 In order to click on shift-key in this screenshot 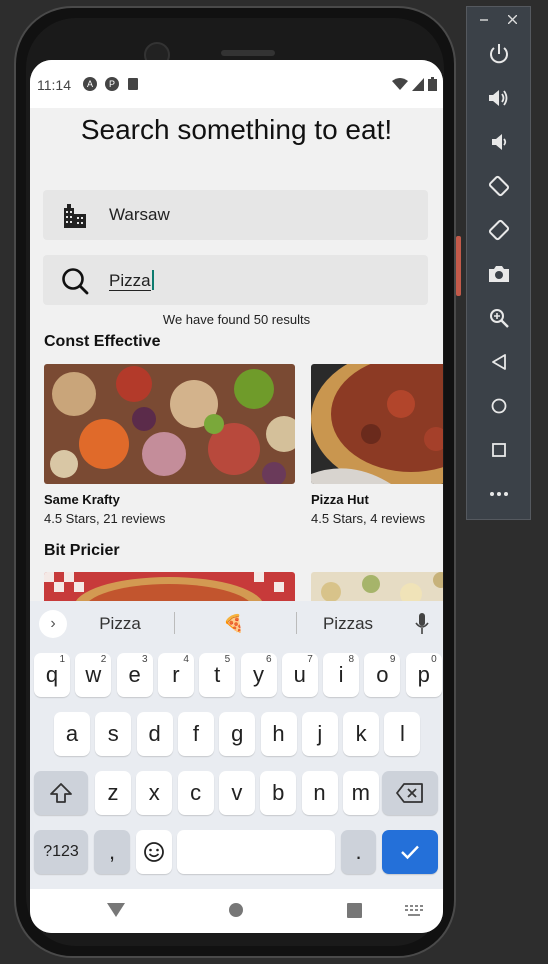, I will do `click(61, 793)`.